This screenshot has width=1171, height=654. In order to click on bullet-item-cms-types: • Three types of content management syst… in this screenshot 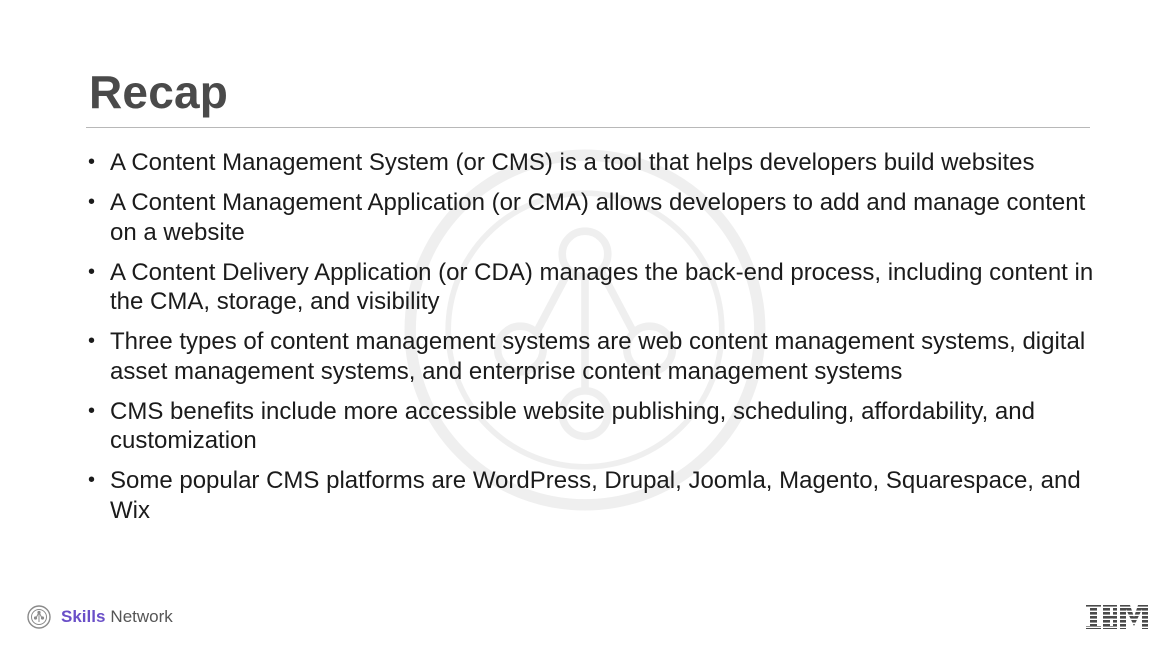, I will do `click(593, 356)`.